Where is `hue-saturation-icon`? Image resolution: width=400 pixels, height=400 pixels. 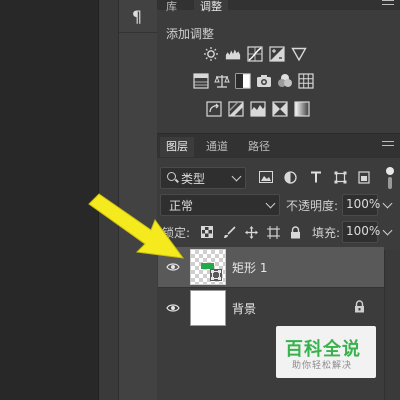 hue-saturation-icon is located at coordinates (201, 81).